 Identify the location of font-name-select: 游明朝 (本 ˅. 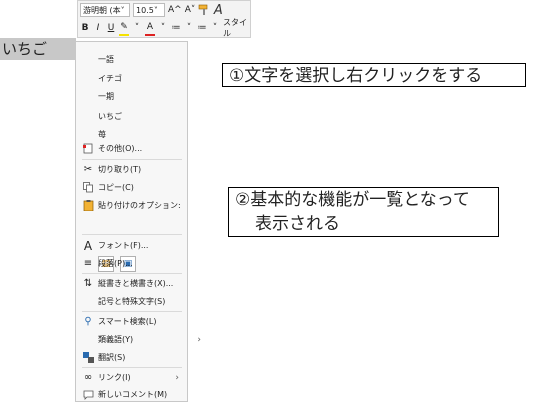
(105, 10).